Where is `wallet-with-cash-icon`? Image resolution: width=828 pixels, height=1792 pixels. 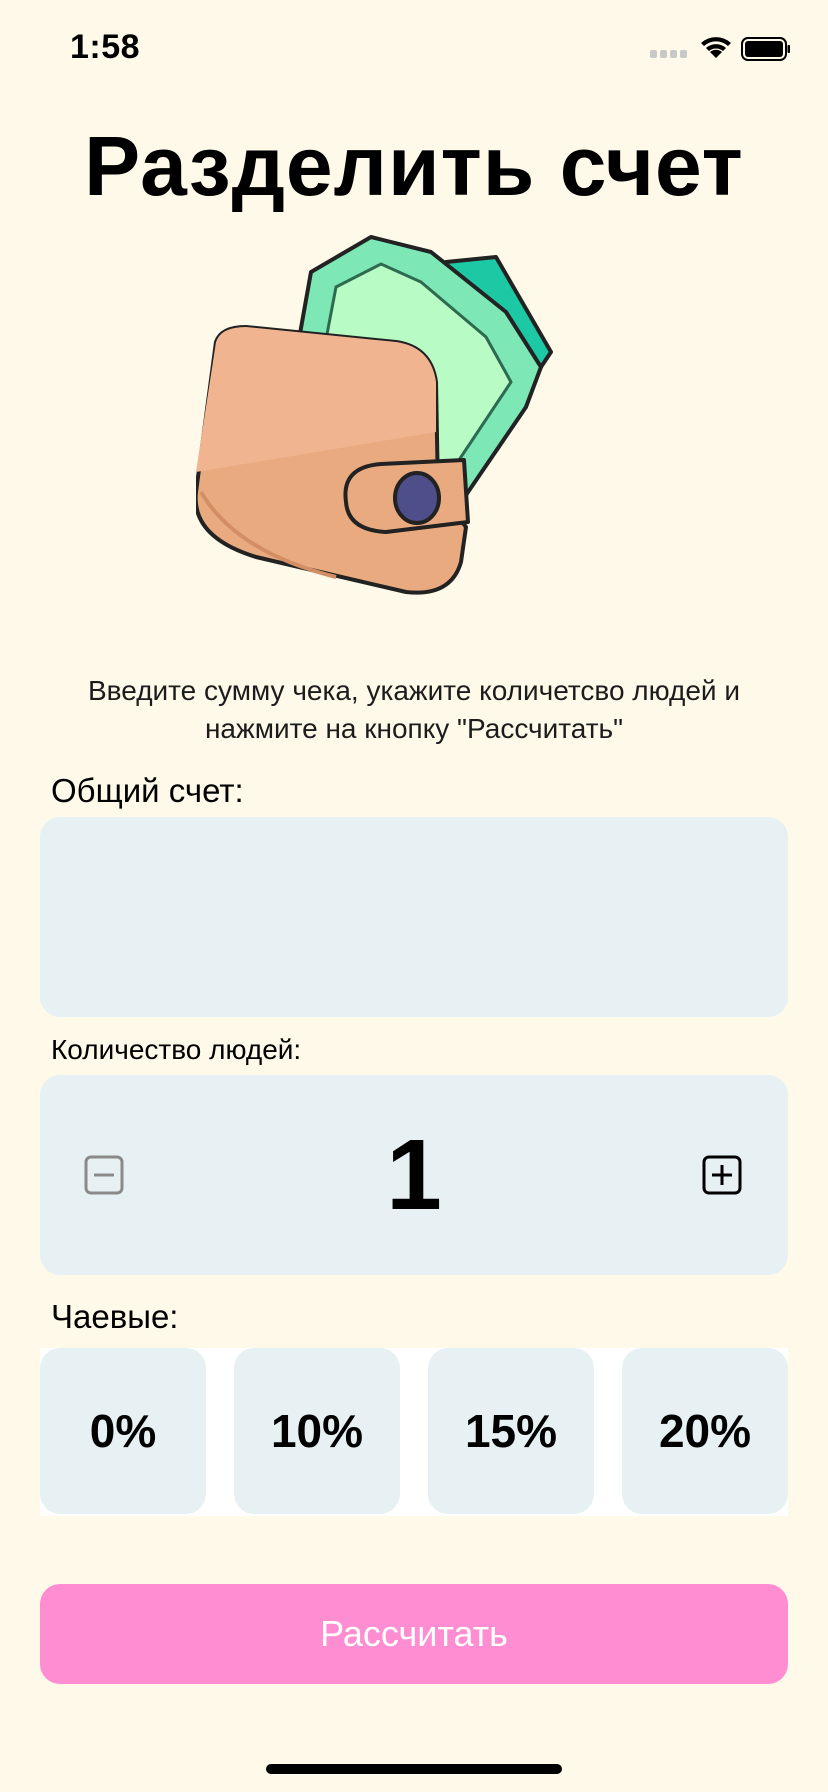 wallet-with-cash-icon is located at coordinates (410, 442).